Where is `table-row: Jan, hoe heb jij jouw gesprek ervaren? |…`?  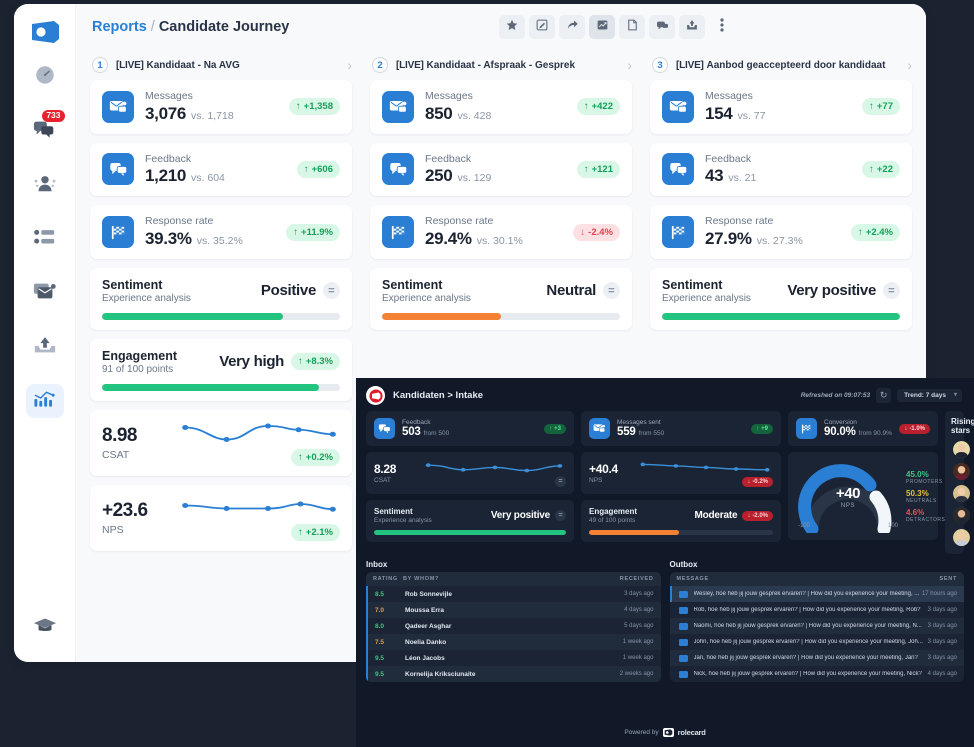
table-row: Jan, hoe heb jij jouw gesprek ervaren? |… is located at coordinates (816, 658).